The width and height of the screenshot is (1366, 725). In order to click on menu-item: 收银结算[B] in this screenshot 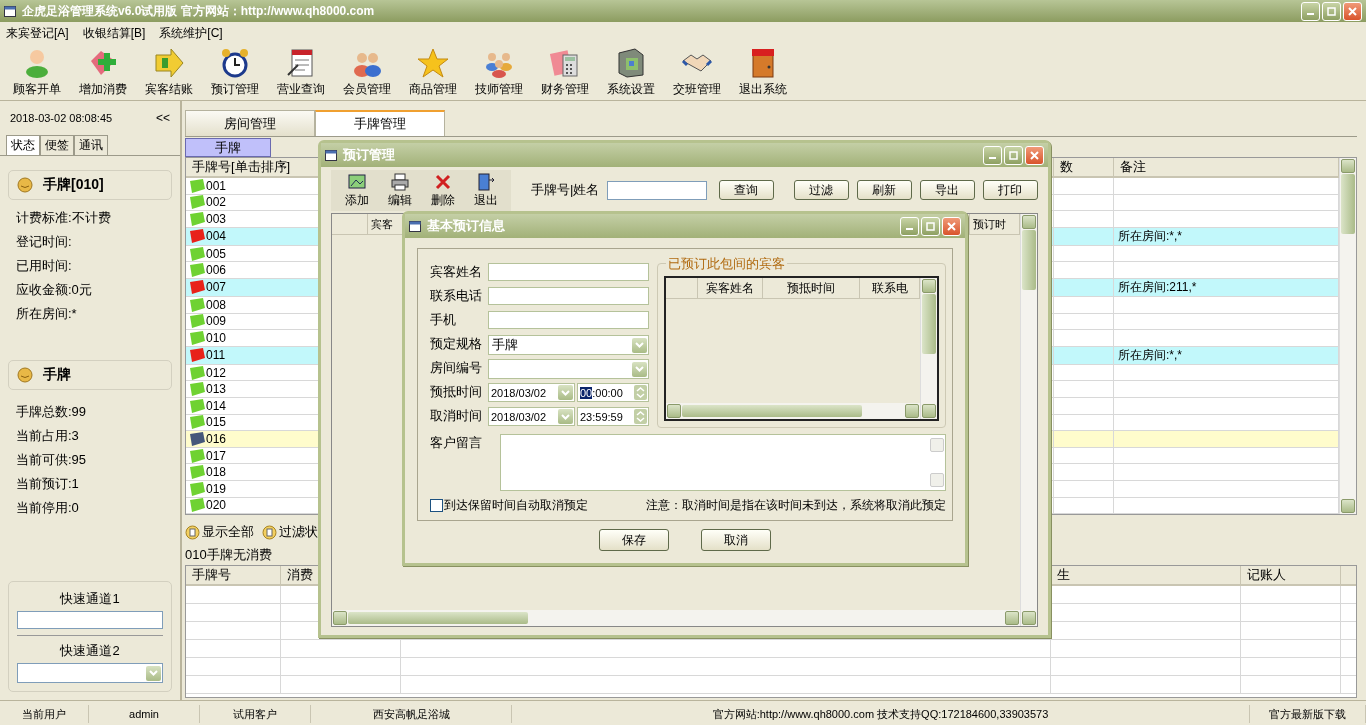, I will do `click(114, 33)`.